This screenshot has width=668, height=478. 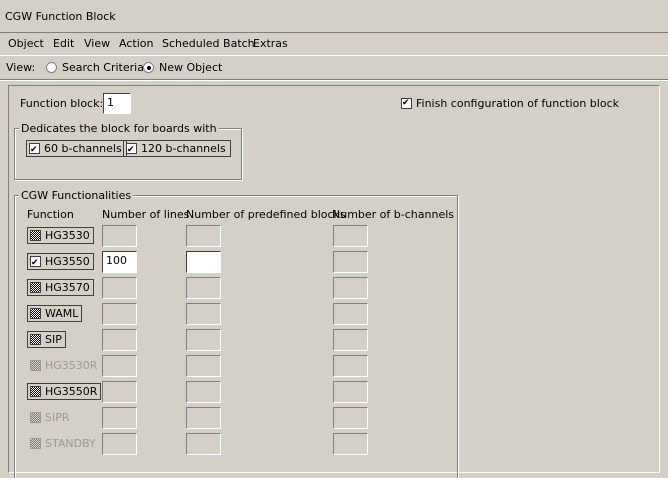 I want to click on function-hg3530: HG3530, so click(x=60, y=235).